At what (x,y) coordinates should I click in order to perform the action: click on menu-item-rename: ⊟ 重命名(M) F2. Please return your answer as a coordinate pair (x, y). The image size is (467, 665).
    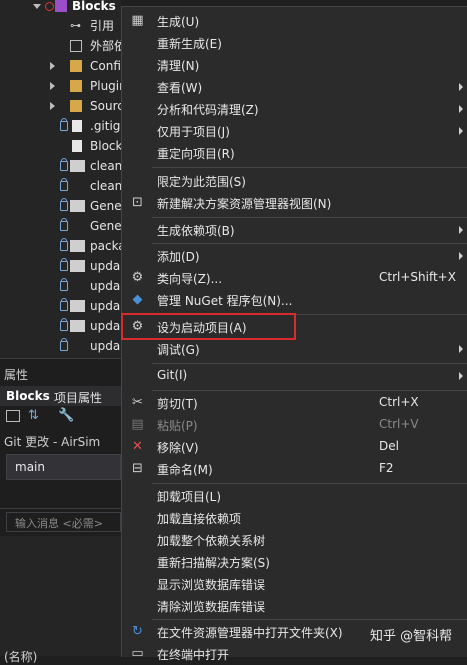
    Looking at the image, I should click on (294, 469).